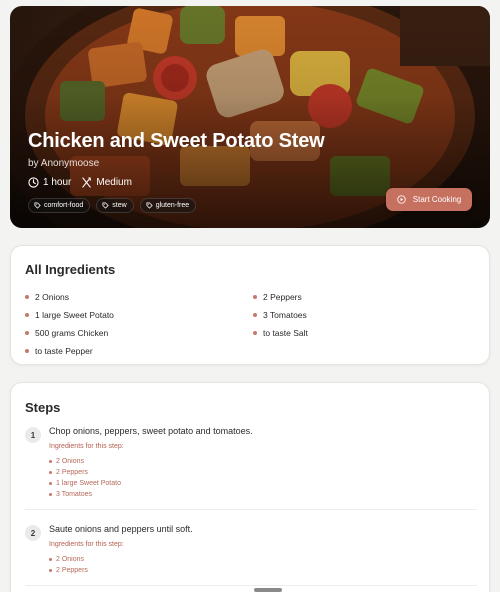  Describe the element at coordinates (139, 351) in the screenshot. I see `ingredient-item: to taste Pepper` at that location.